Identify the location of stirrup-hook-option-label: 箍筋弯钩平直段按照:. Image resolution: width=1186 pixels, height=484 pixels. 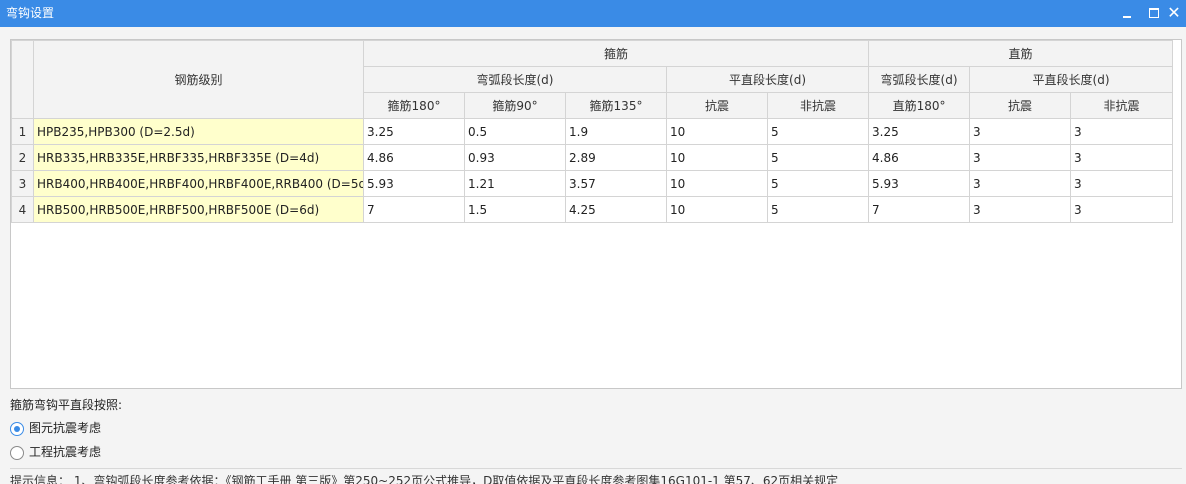
(66, 405).